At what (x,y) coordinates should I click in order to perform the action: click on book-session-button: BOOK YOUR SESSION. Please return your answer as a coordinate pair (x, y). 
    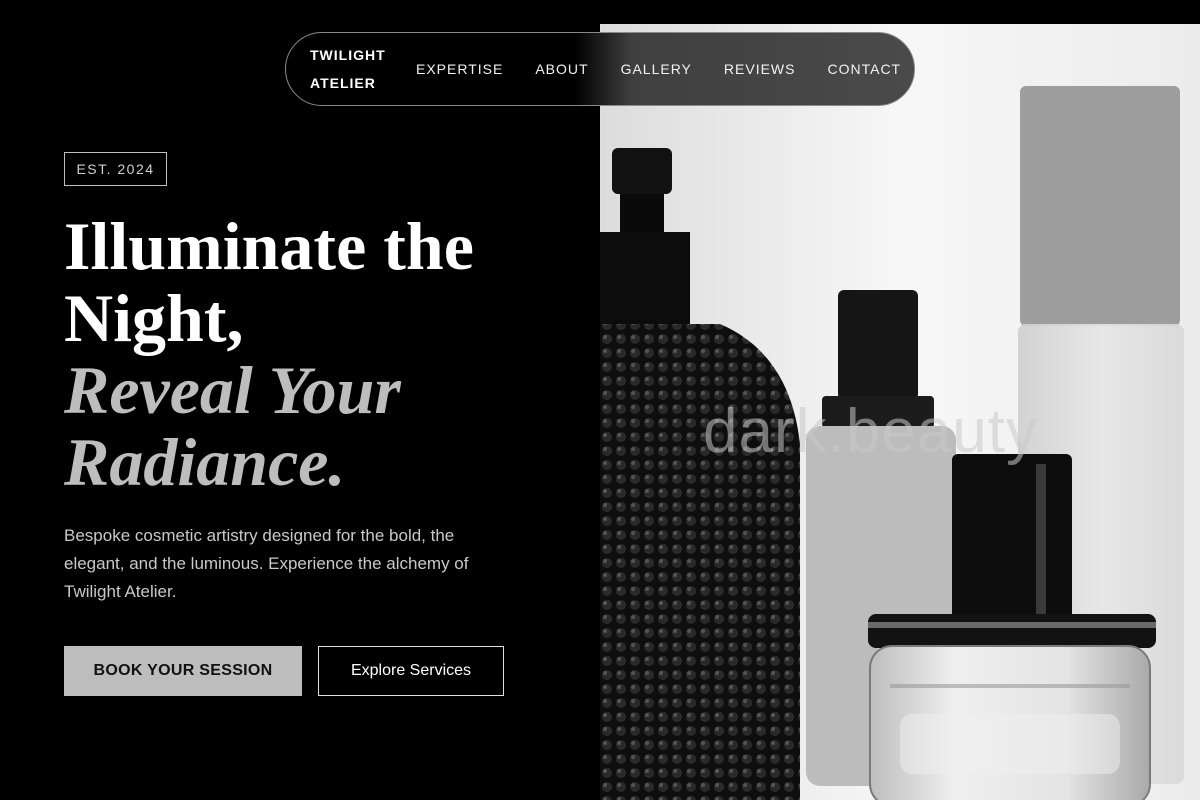
    Looking at the image, I should click on (183, 671).